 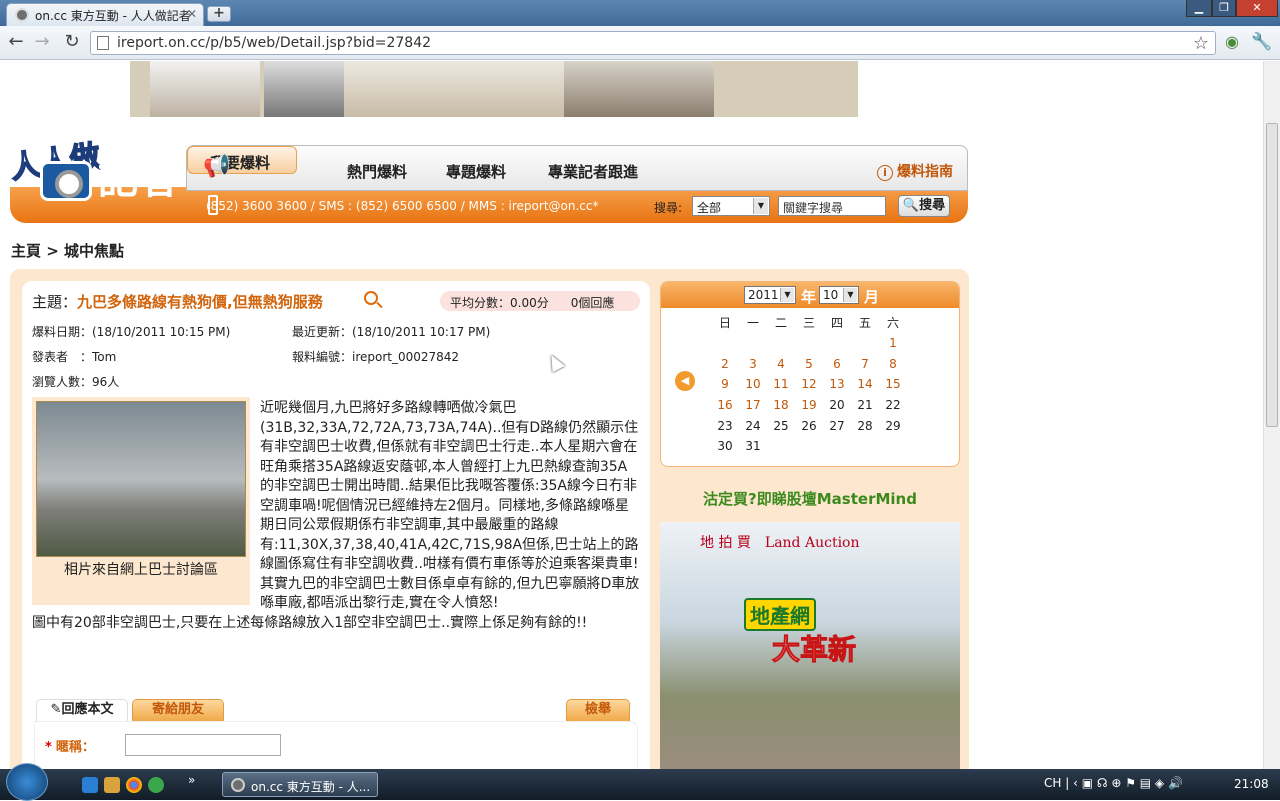 I want to click on nav-hot: 熱門爆料, so click(x=377, y=171).